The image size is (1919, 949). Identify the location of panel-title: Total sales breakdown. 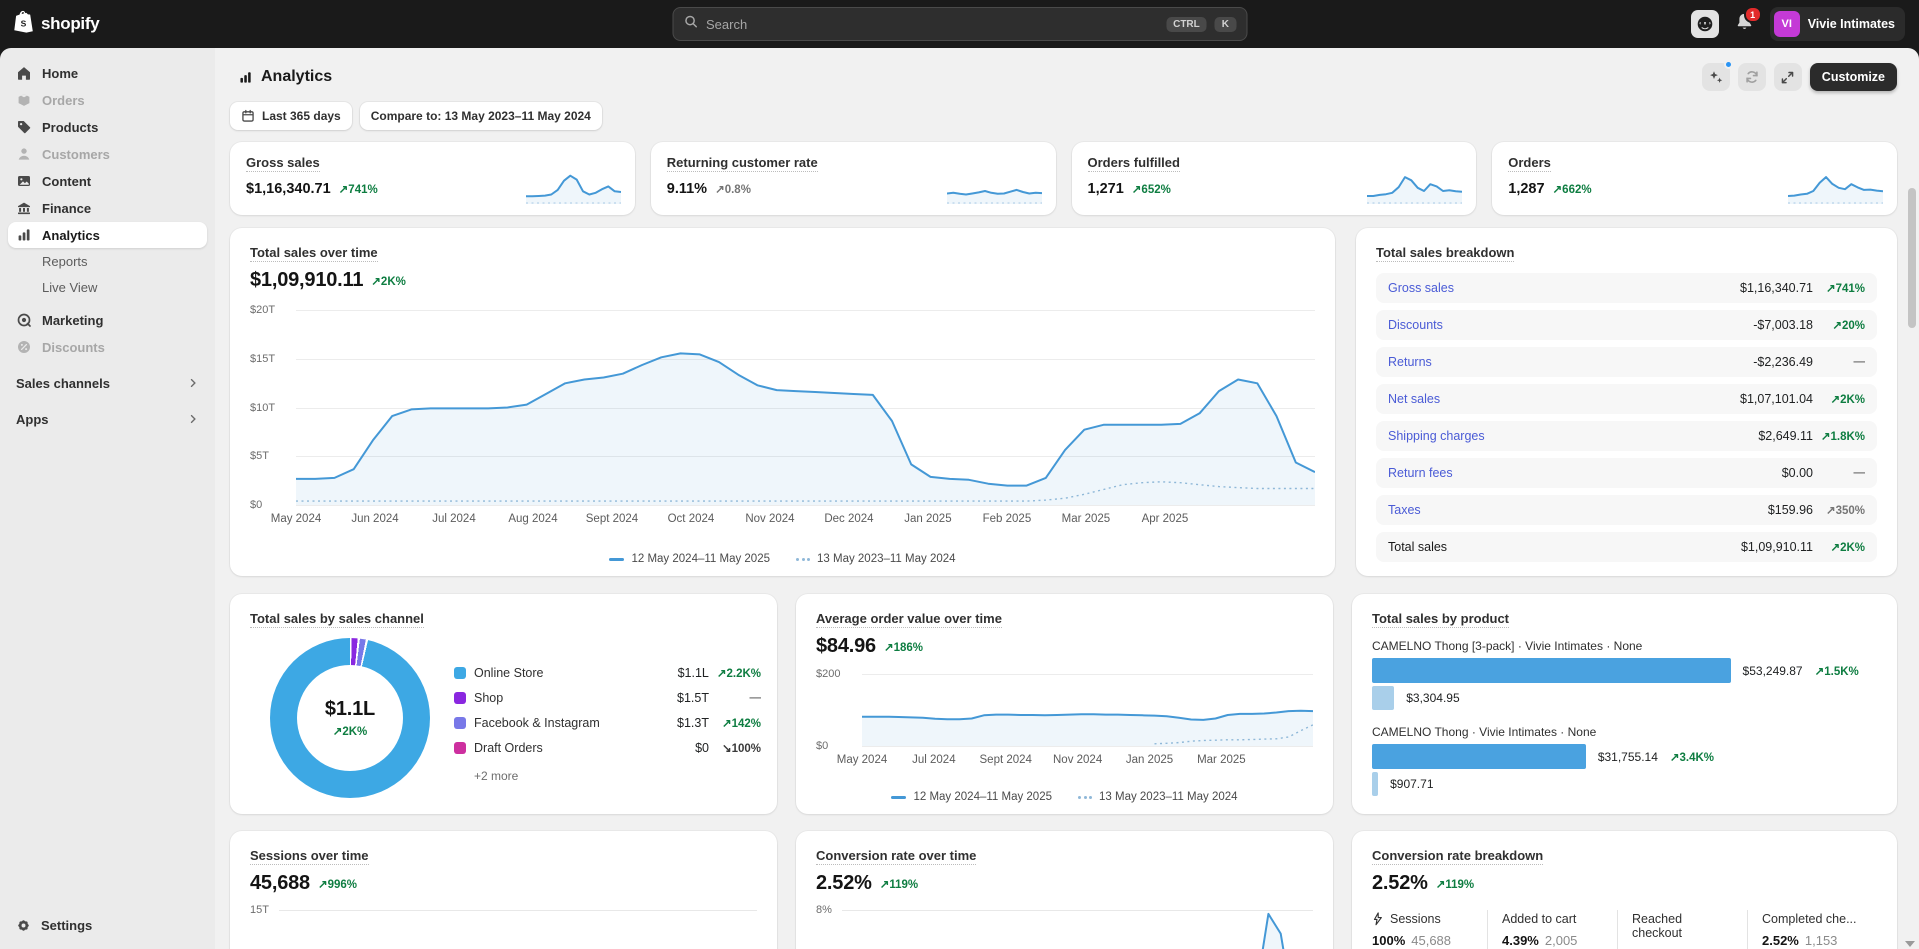
(1445, 253).